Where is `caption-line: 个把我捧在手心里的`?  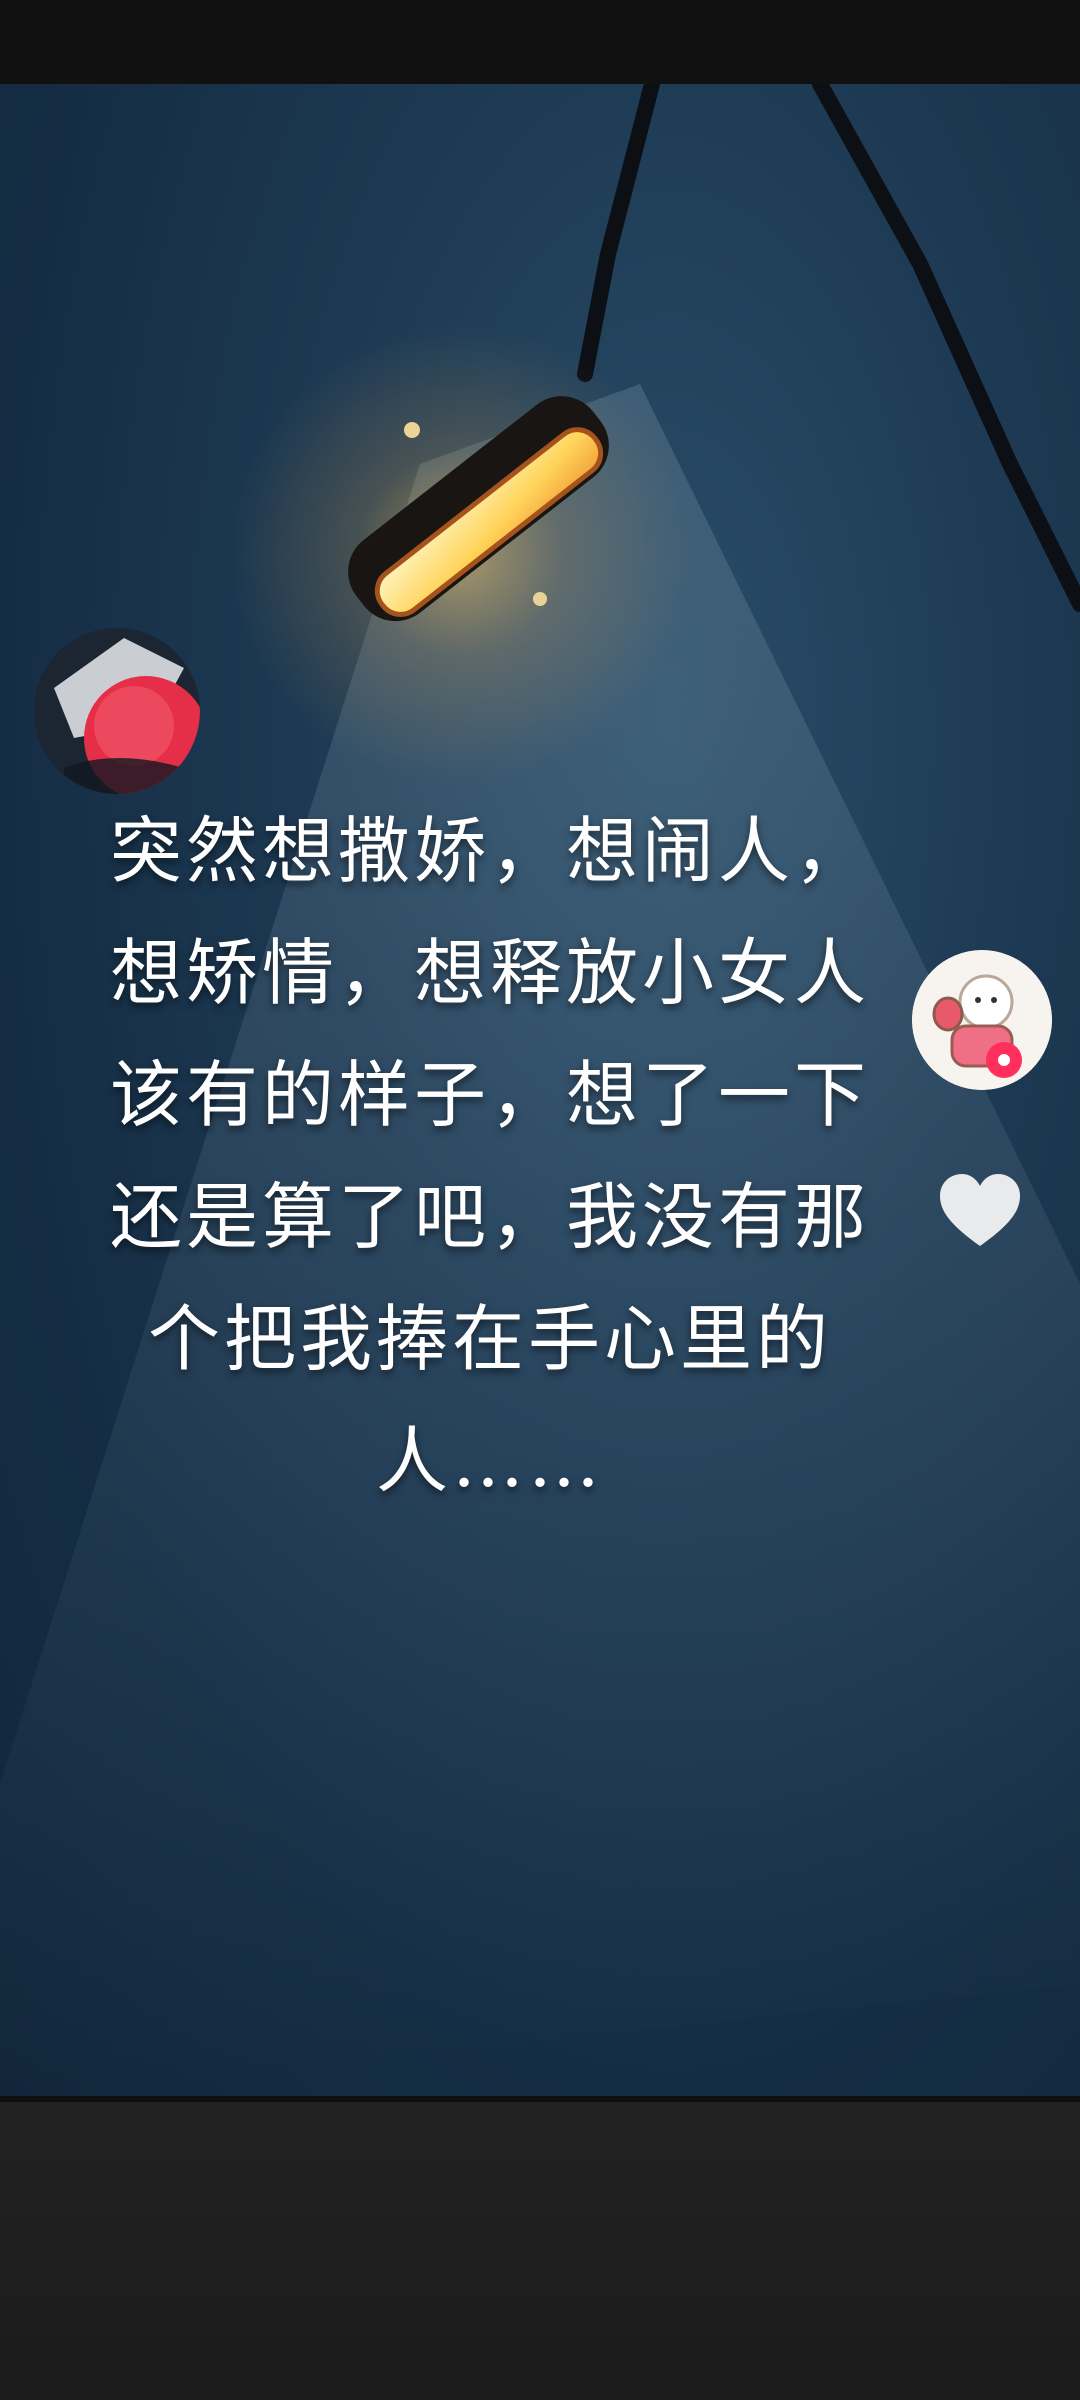
caption-line: 个把我捧在手心里的 is located at coordinates (489, 1339).